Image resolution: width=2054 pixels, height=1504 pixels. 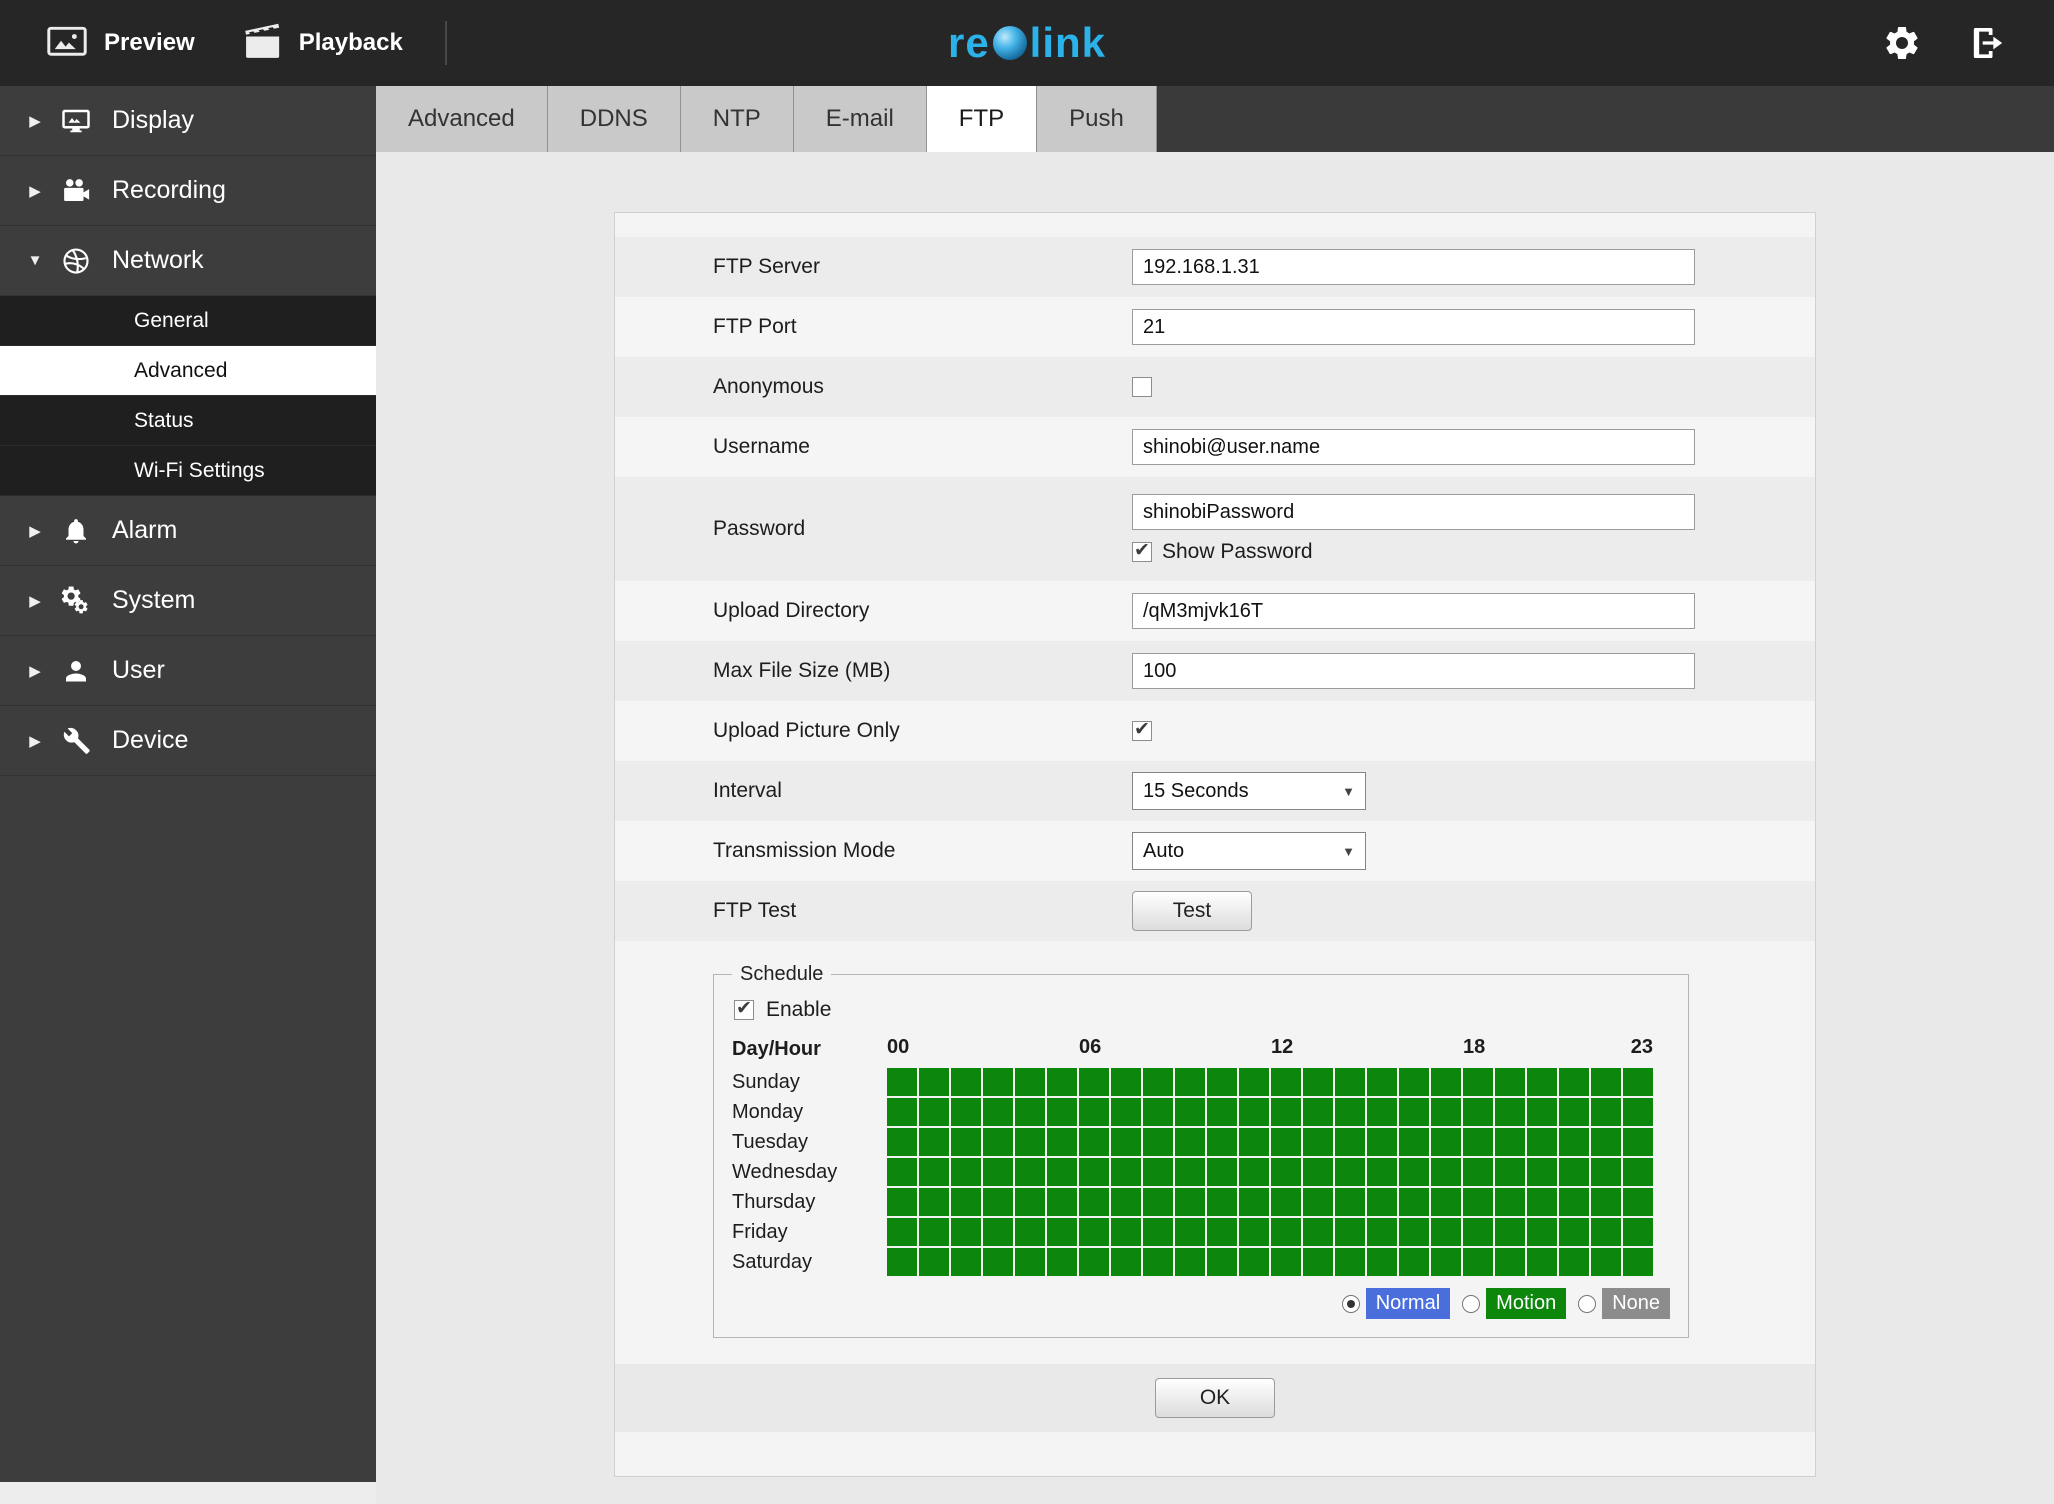 I want to click on sidebar-subitem-wi-fi-settings: Wi-Fi Settings, so click(x=188, y=471).